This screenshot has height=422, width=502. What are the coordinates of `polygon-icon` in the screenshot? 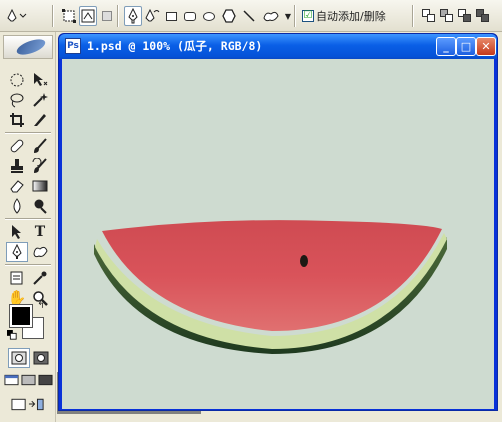 It's located at (229, 16).